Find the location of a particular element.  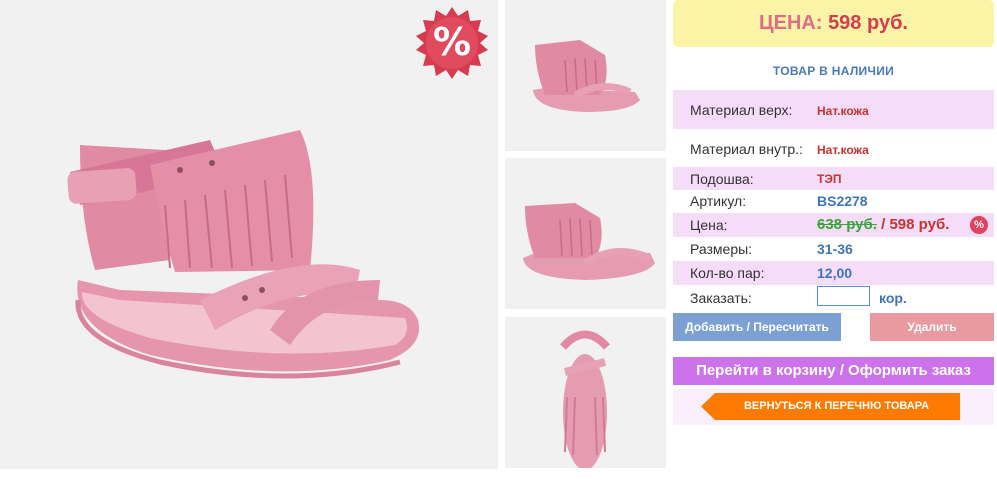

property-key: Кол-во пар: is located at coordinates (727, 273).